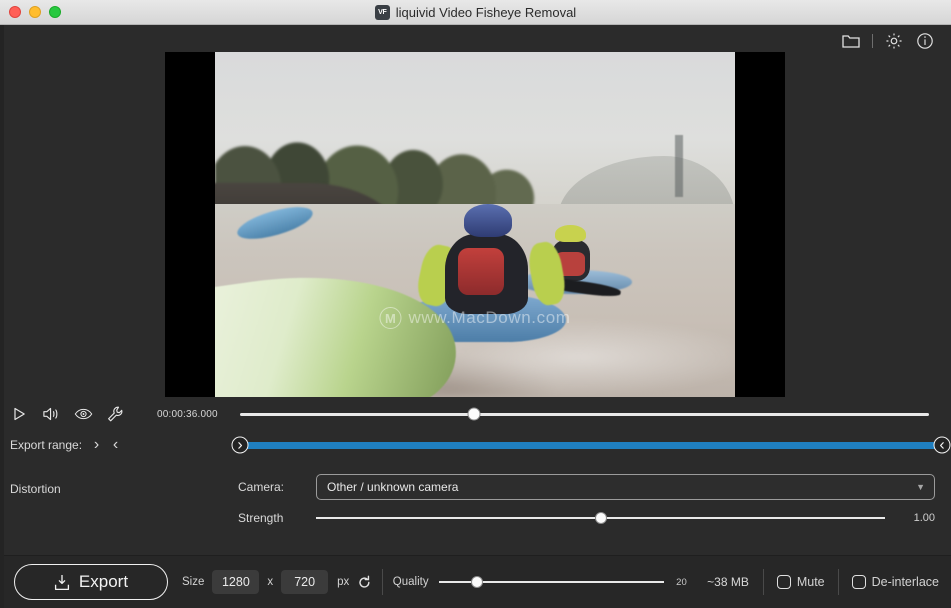  I want to click on info-icon, so click(925, 41).